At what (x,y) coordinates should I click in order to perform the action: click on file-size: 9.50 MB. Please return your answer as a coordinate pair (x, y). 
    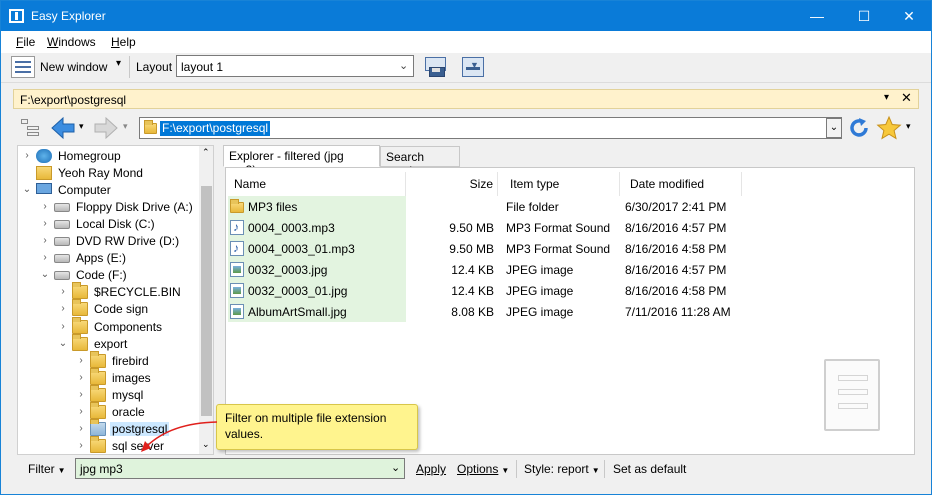
    Looking at the image, I should click on (471, 249).